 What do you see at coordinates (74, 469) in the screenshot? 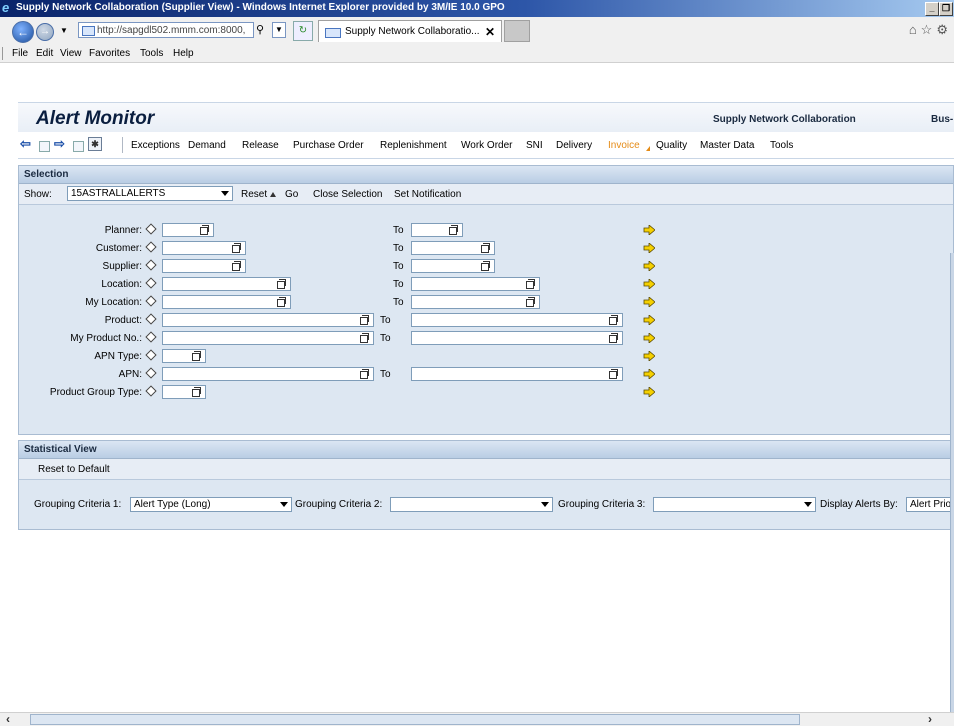
I see `reset-to-default-button: Reset to Default` at bounding box center [74, 469].